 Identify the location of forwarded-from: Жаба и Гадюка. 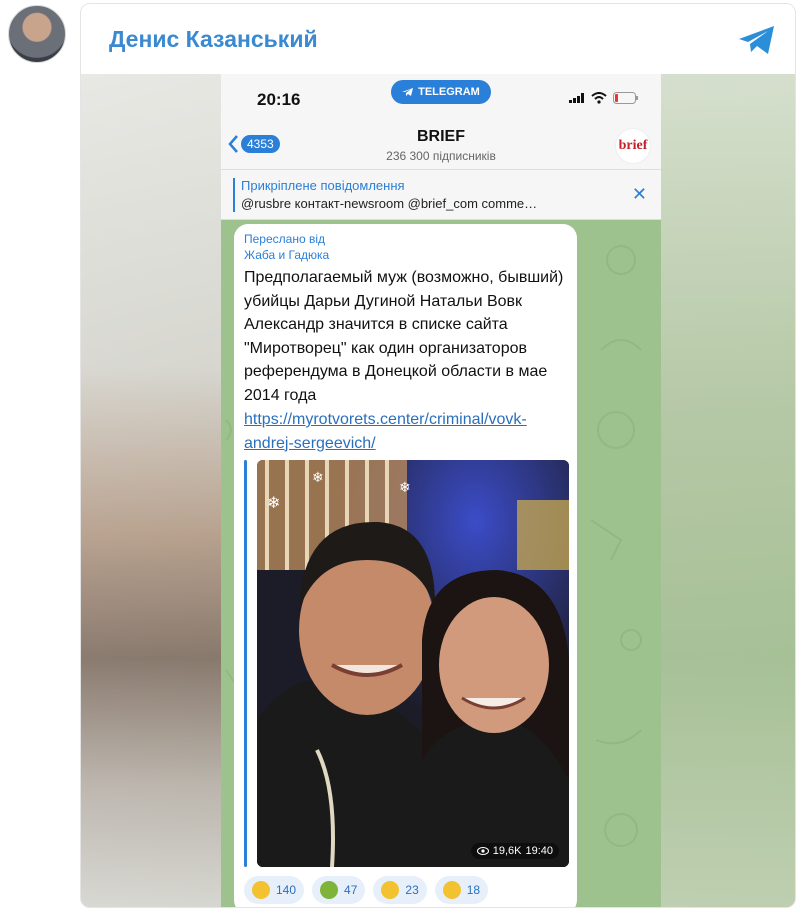
(286, 255).